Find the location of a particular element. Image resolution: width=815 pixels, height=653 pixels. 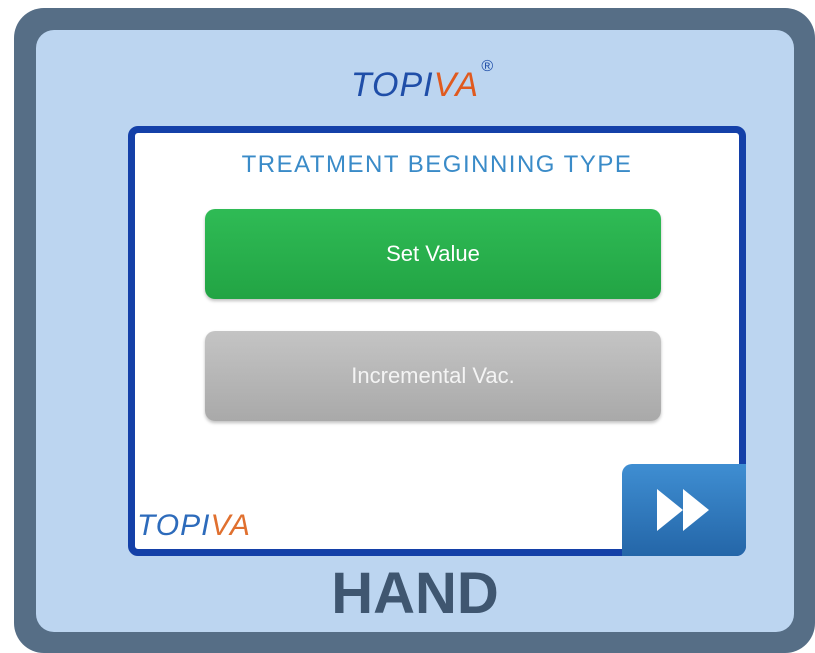

brand-logo-prefix: TOPI is located at coordinates (392, 85).